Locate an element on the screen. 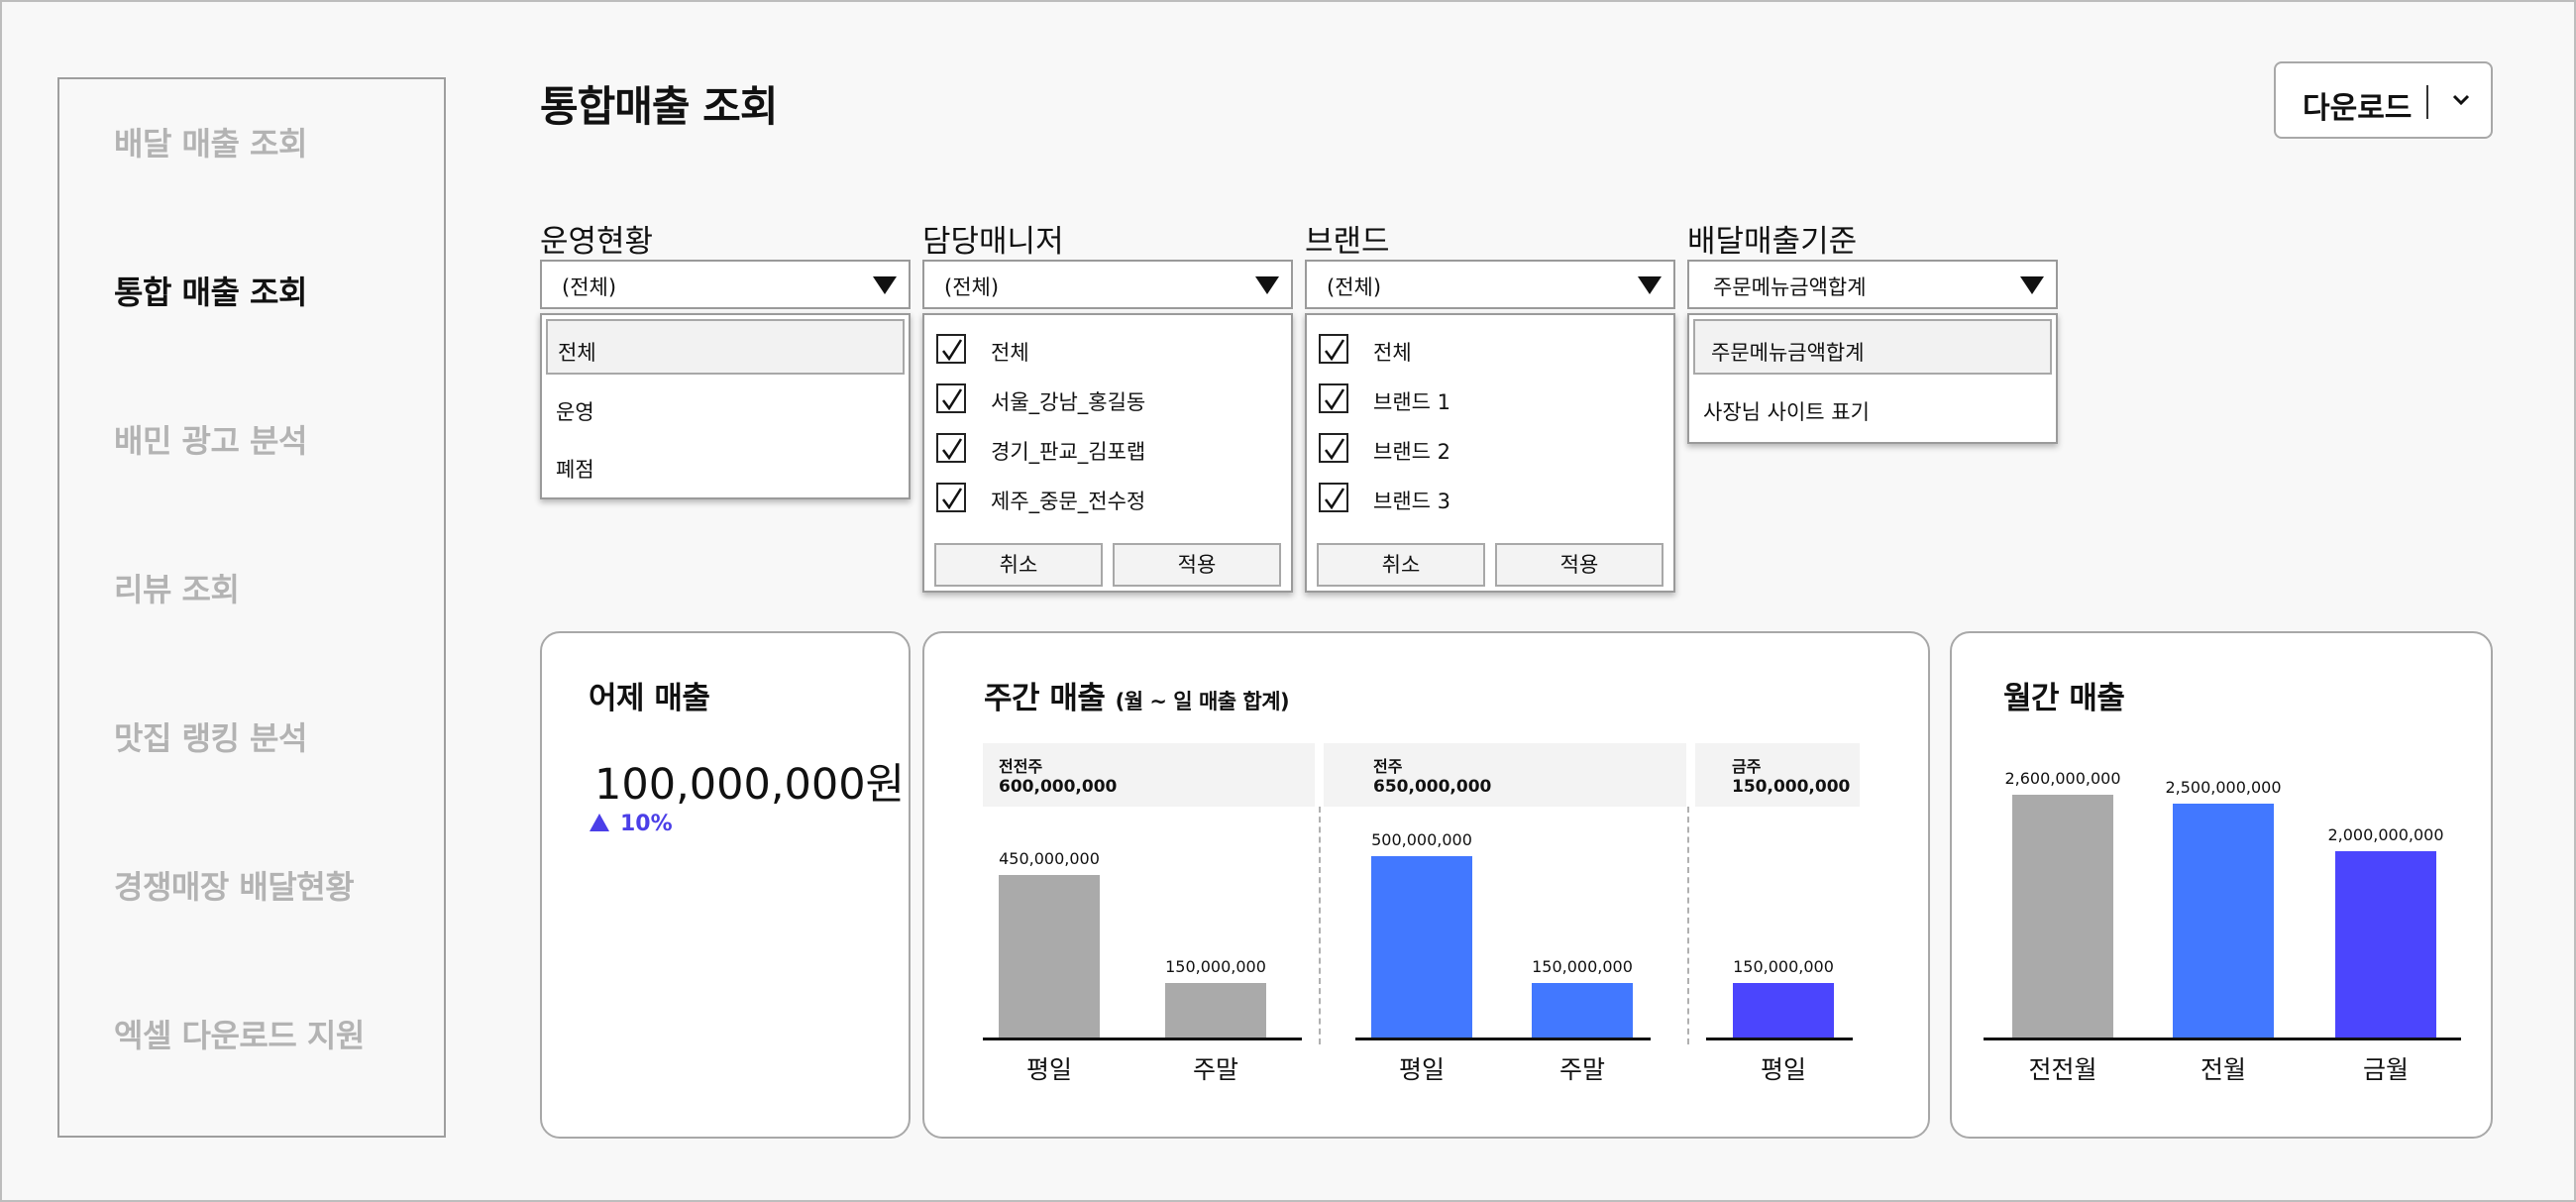 The width and height of the screenshot is (2576, 1202). sidebar-item-competitor: 경쟁매장 배달현황 is located at coordinates (234, 885).